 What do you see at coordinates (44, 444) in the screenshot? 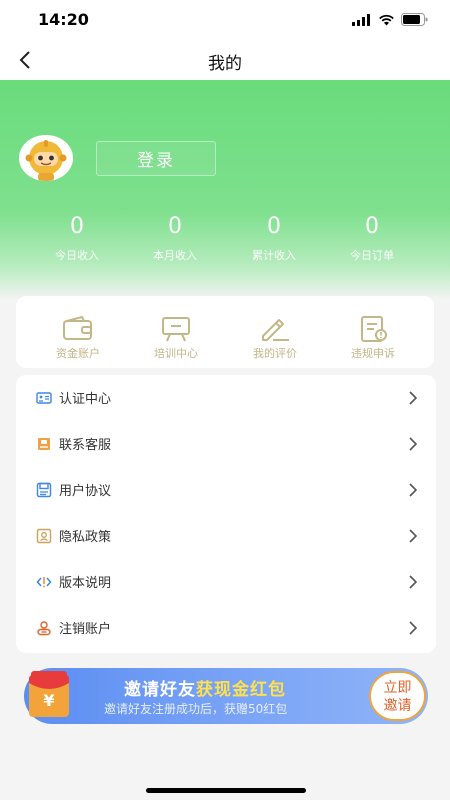
I see `customer-service-icon` at bounding box center [44, 444].